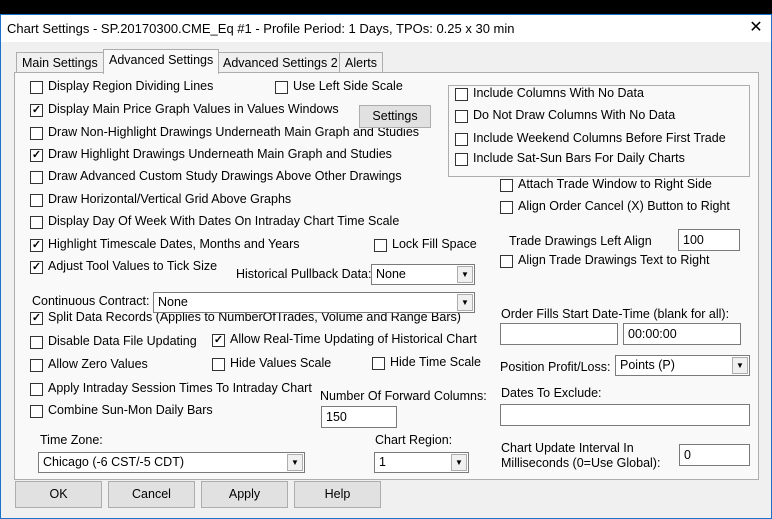  Describe the element at coordinates (36, 110) in the screenshot. I see `checkbox-display-main-price-graph-values-in-values-windows: ✓` at that location.